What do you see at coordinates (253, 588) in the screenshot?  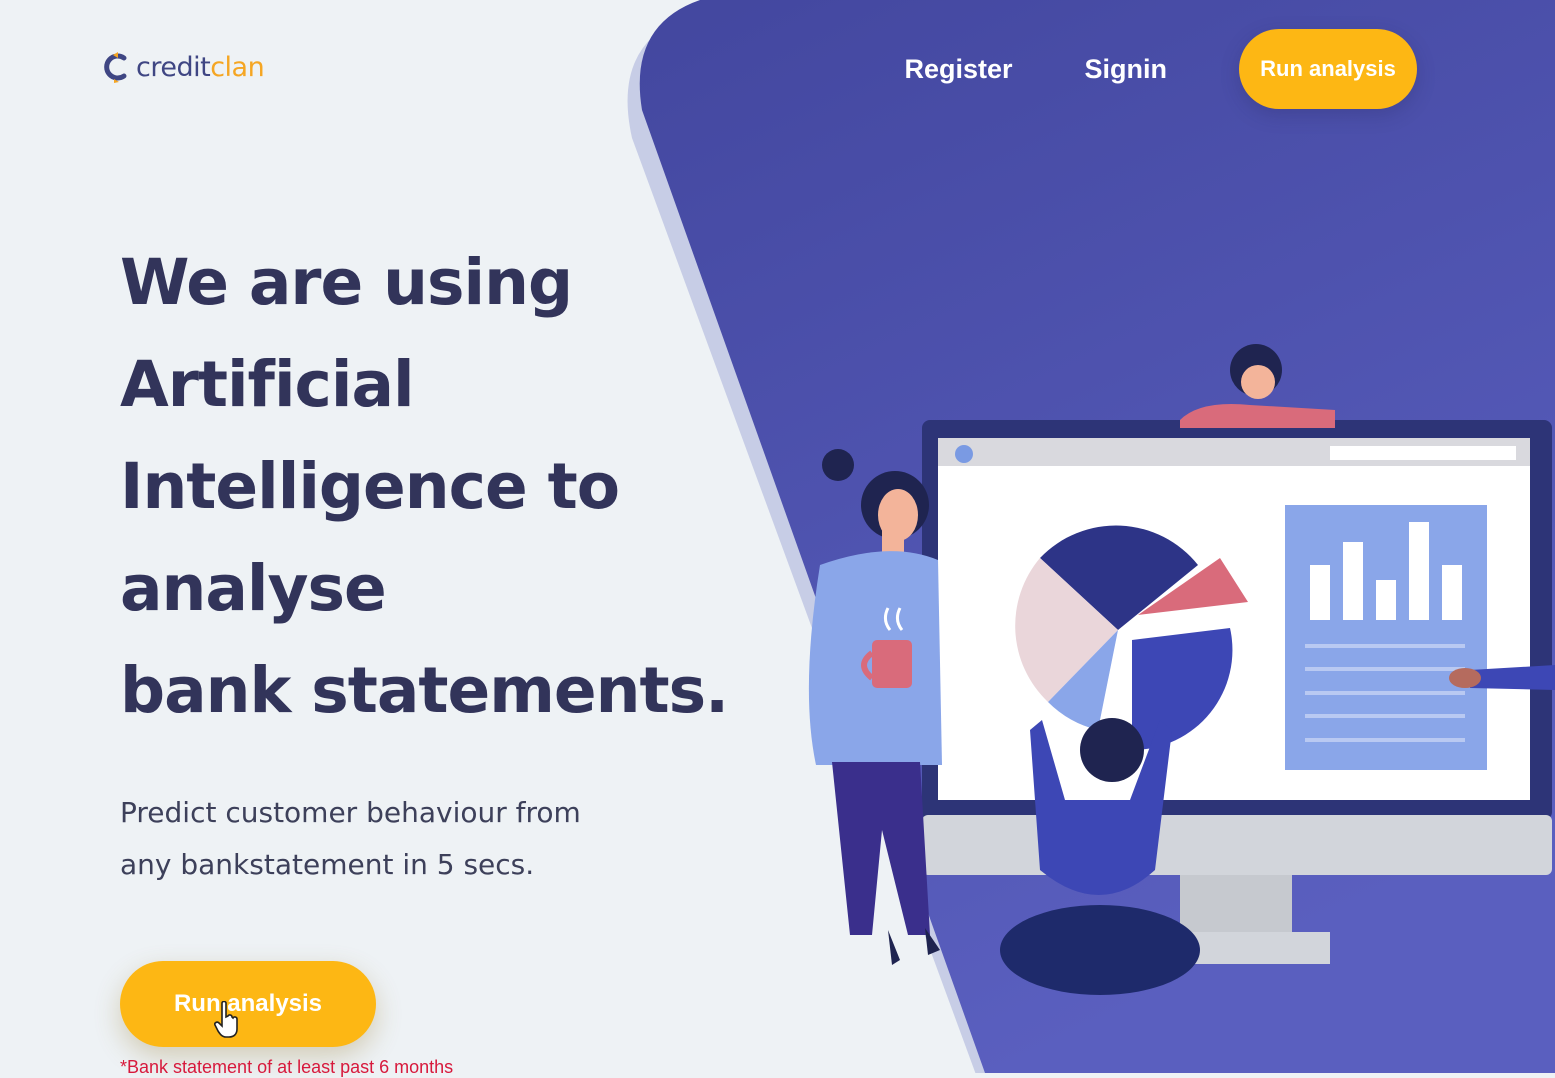 I see `hero-title-line-4: analyse` at bounding box center [253, 588].